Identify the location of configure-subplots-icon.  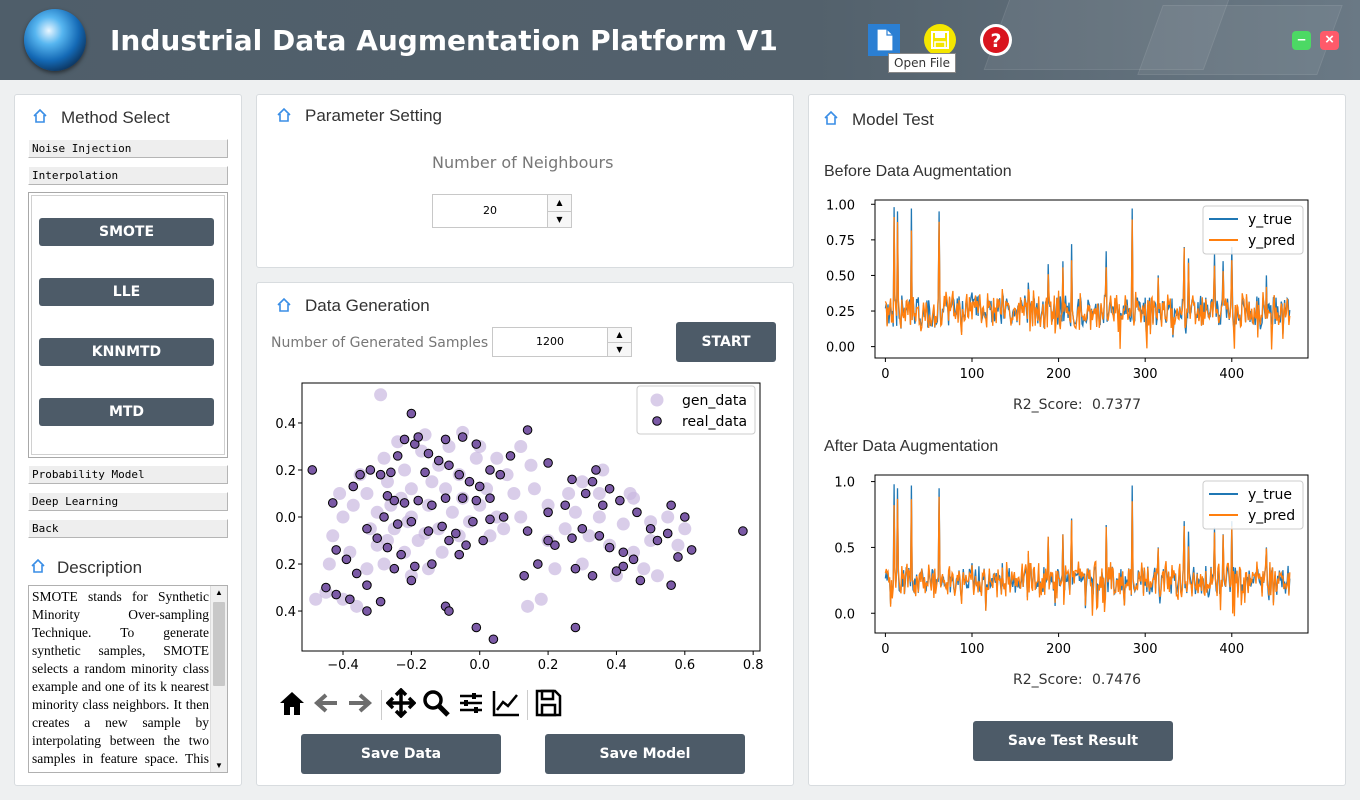
(471, 703).